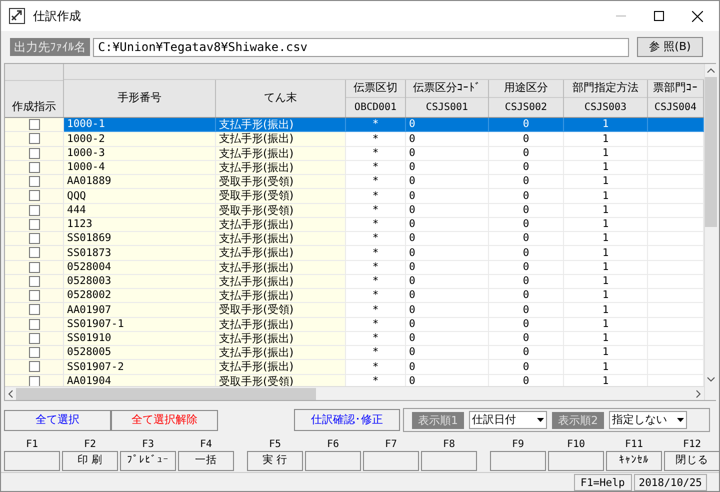 The height and width of the screenshot is (492, 720). Describe the element at coordinates (57, 420) in the screenshot. I see `select-button: 全て選択` at that location.